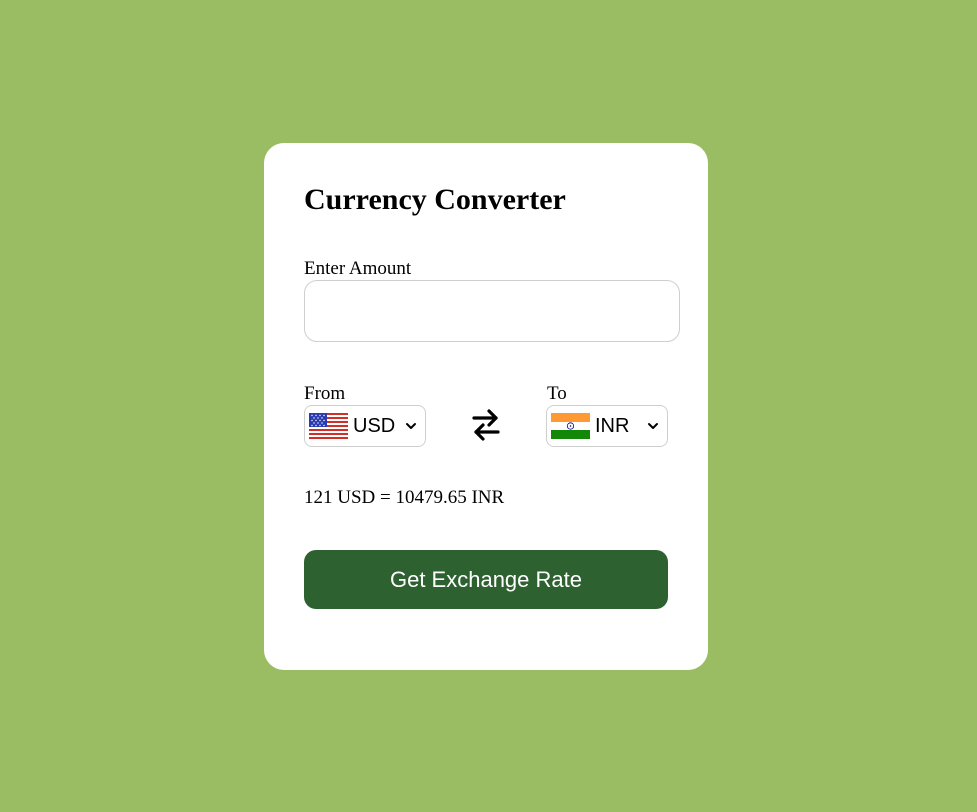 The width and height of the screenshot is (977, 812). I want to click on from-currency-select: USD, so click(365, 426).